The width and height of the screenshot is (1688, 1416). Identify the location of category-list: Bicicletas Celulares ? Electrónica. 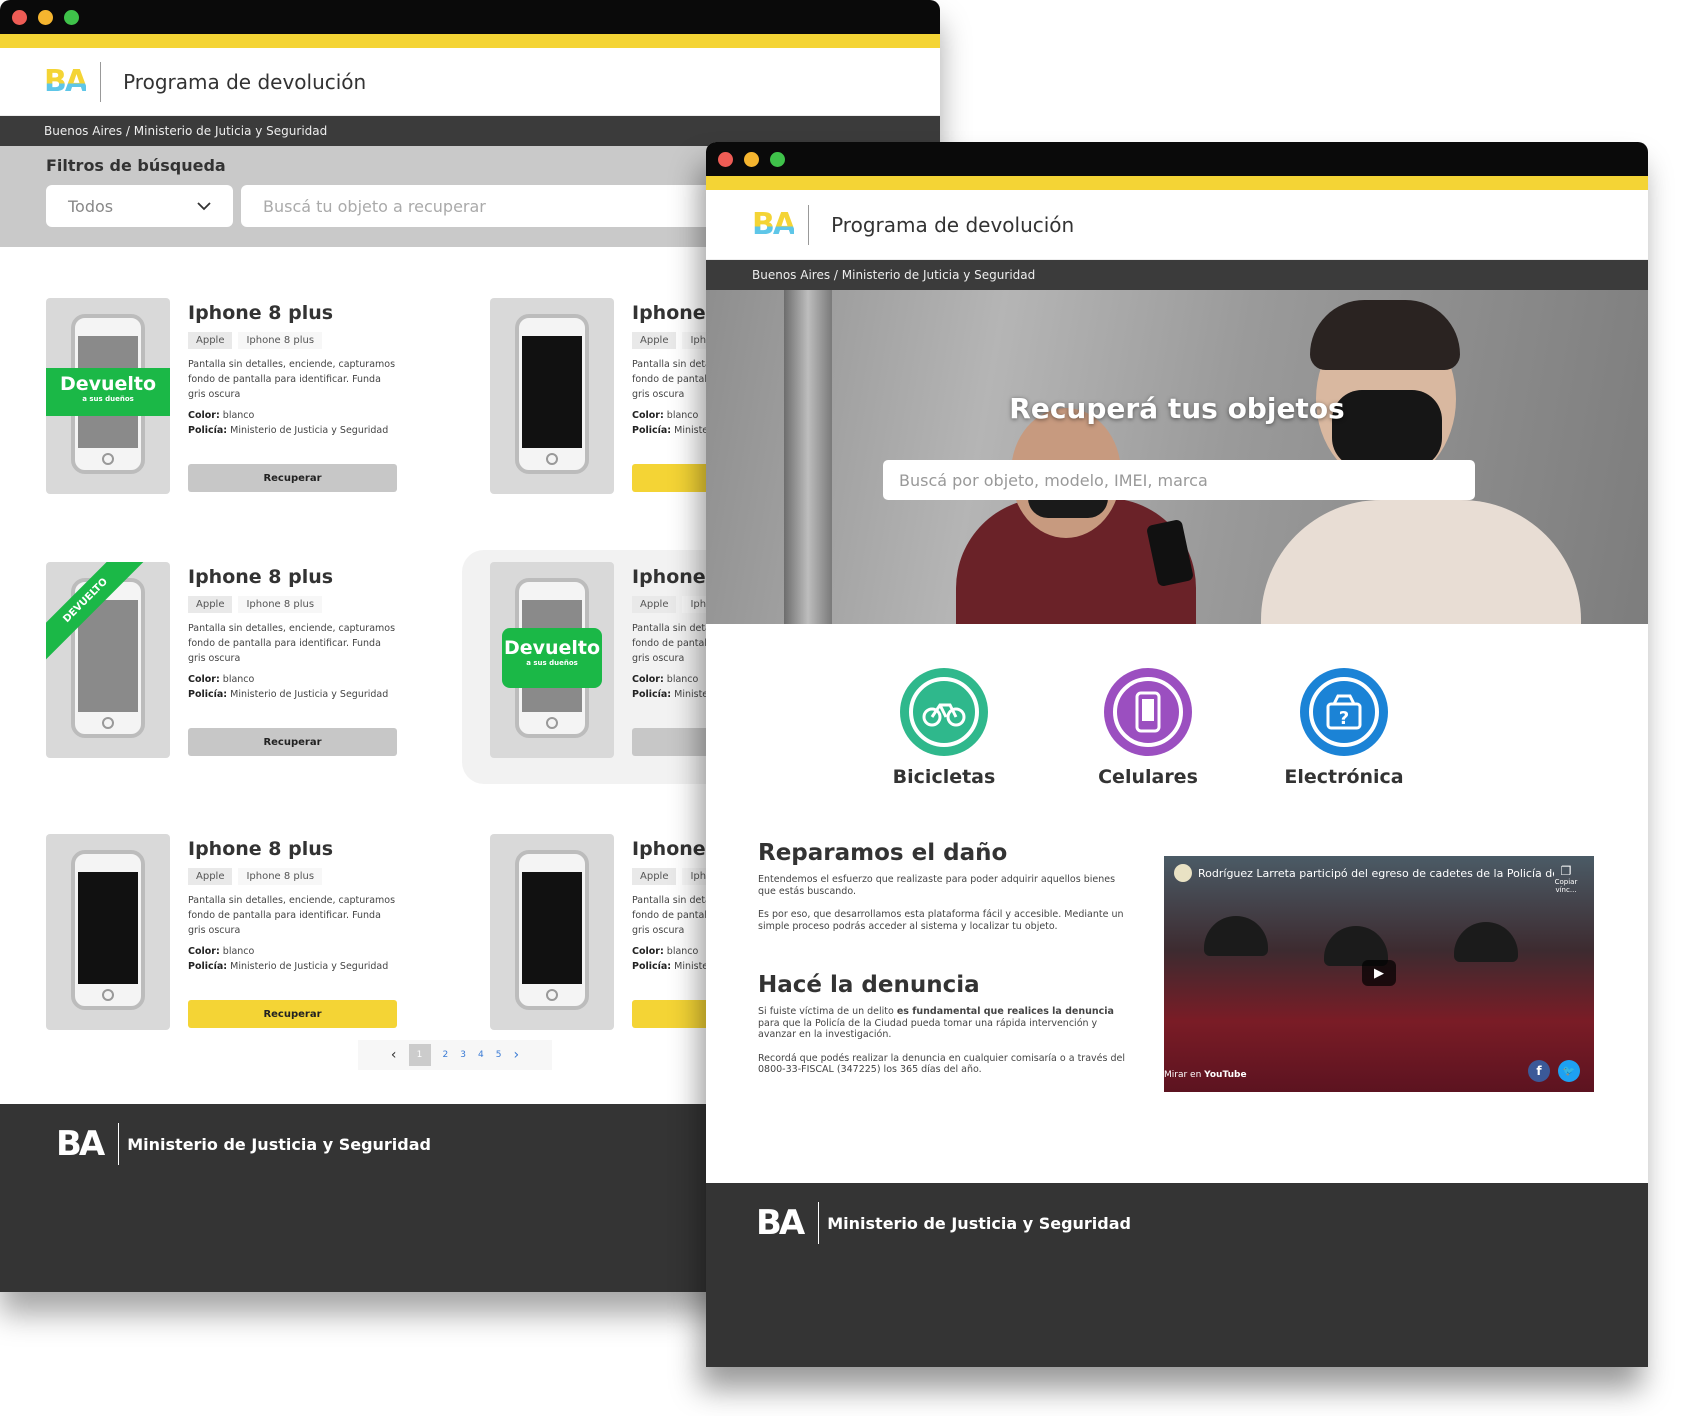
(1177, 733).